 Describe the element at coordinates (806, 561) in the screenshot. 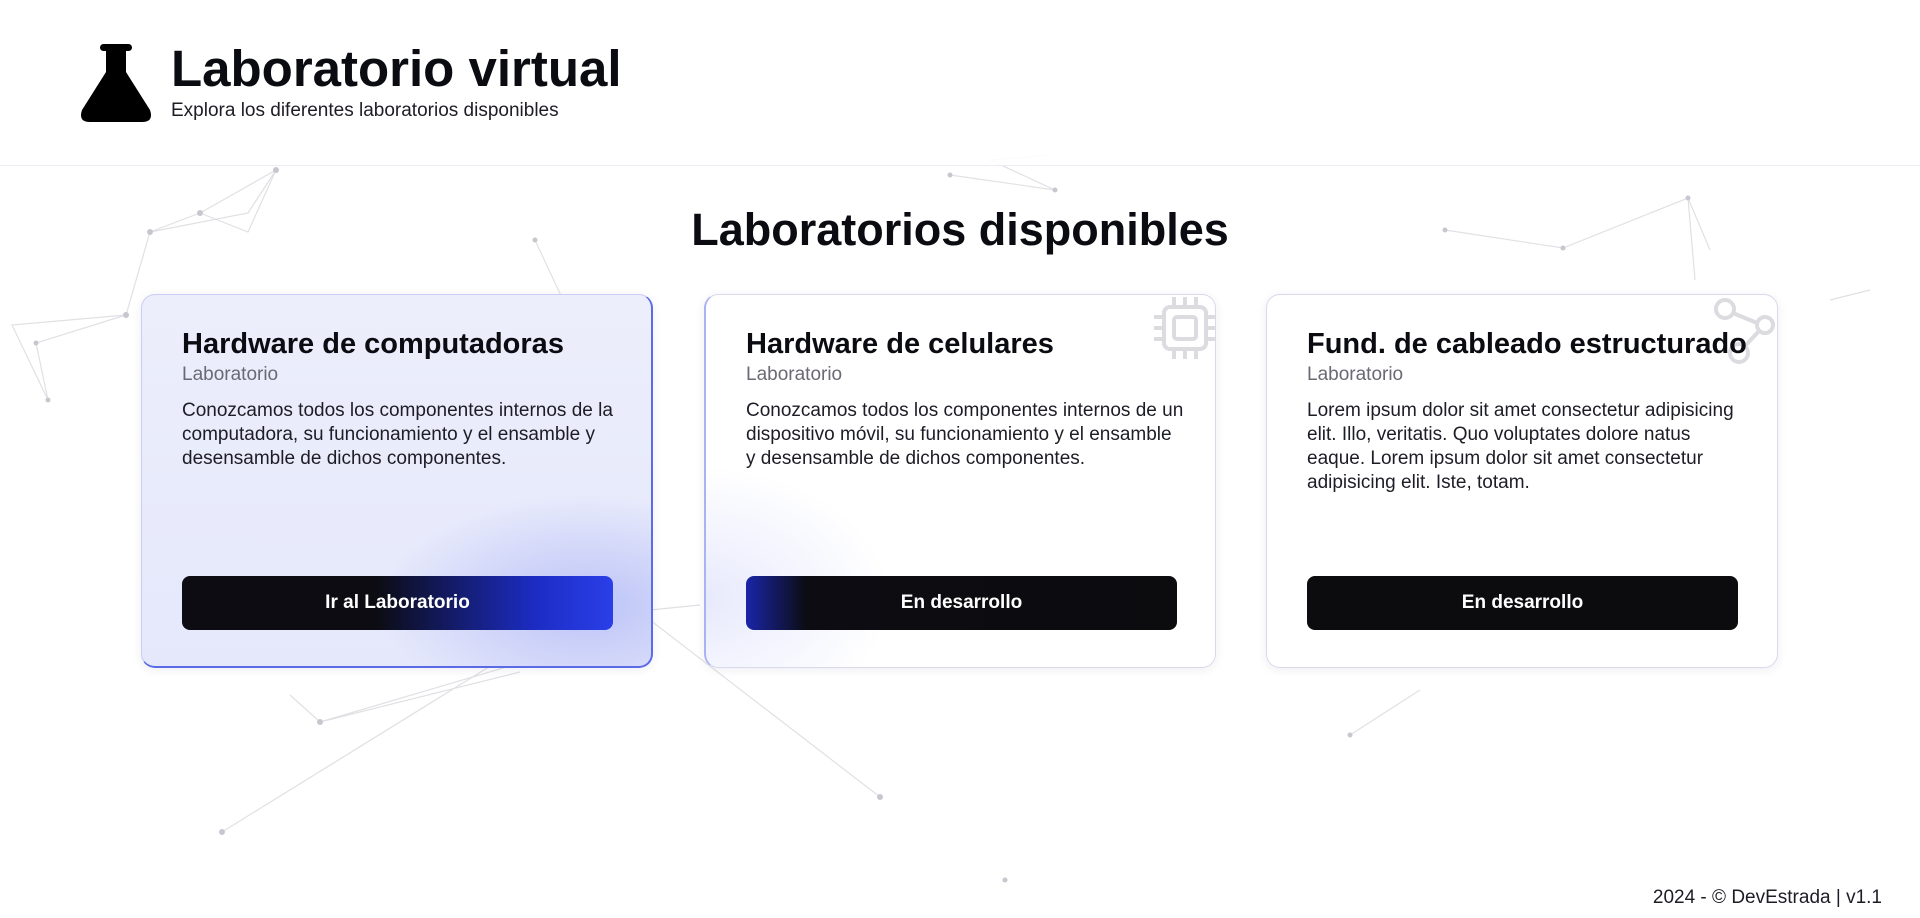

I see `card-glow` at that location.